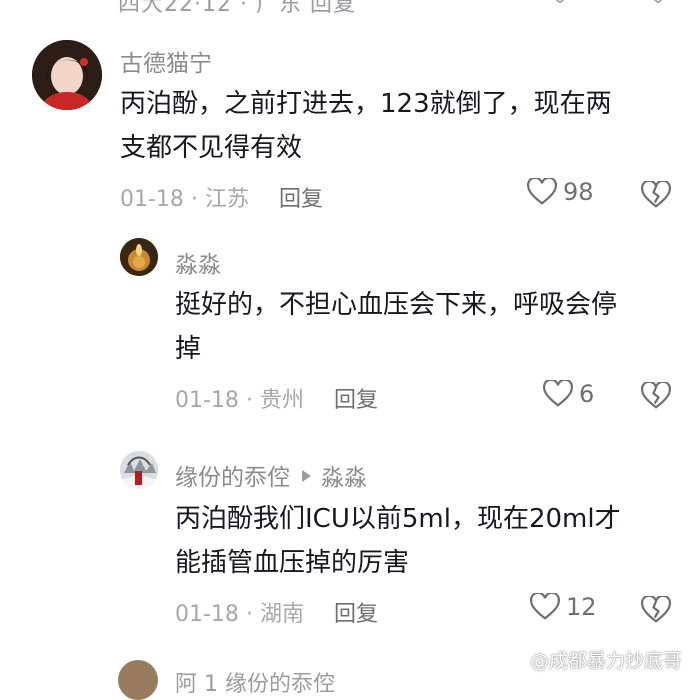 Image resolution: width=690 pixels, height=700 pixels. Describe the element at coordinates (563, 607) in the screenshot. I see `like-button: 12` at that location.